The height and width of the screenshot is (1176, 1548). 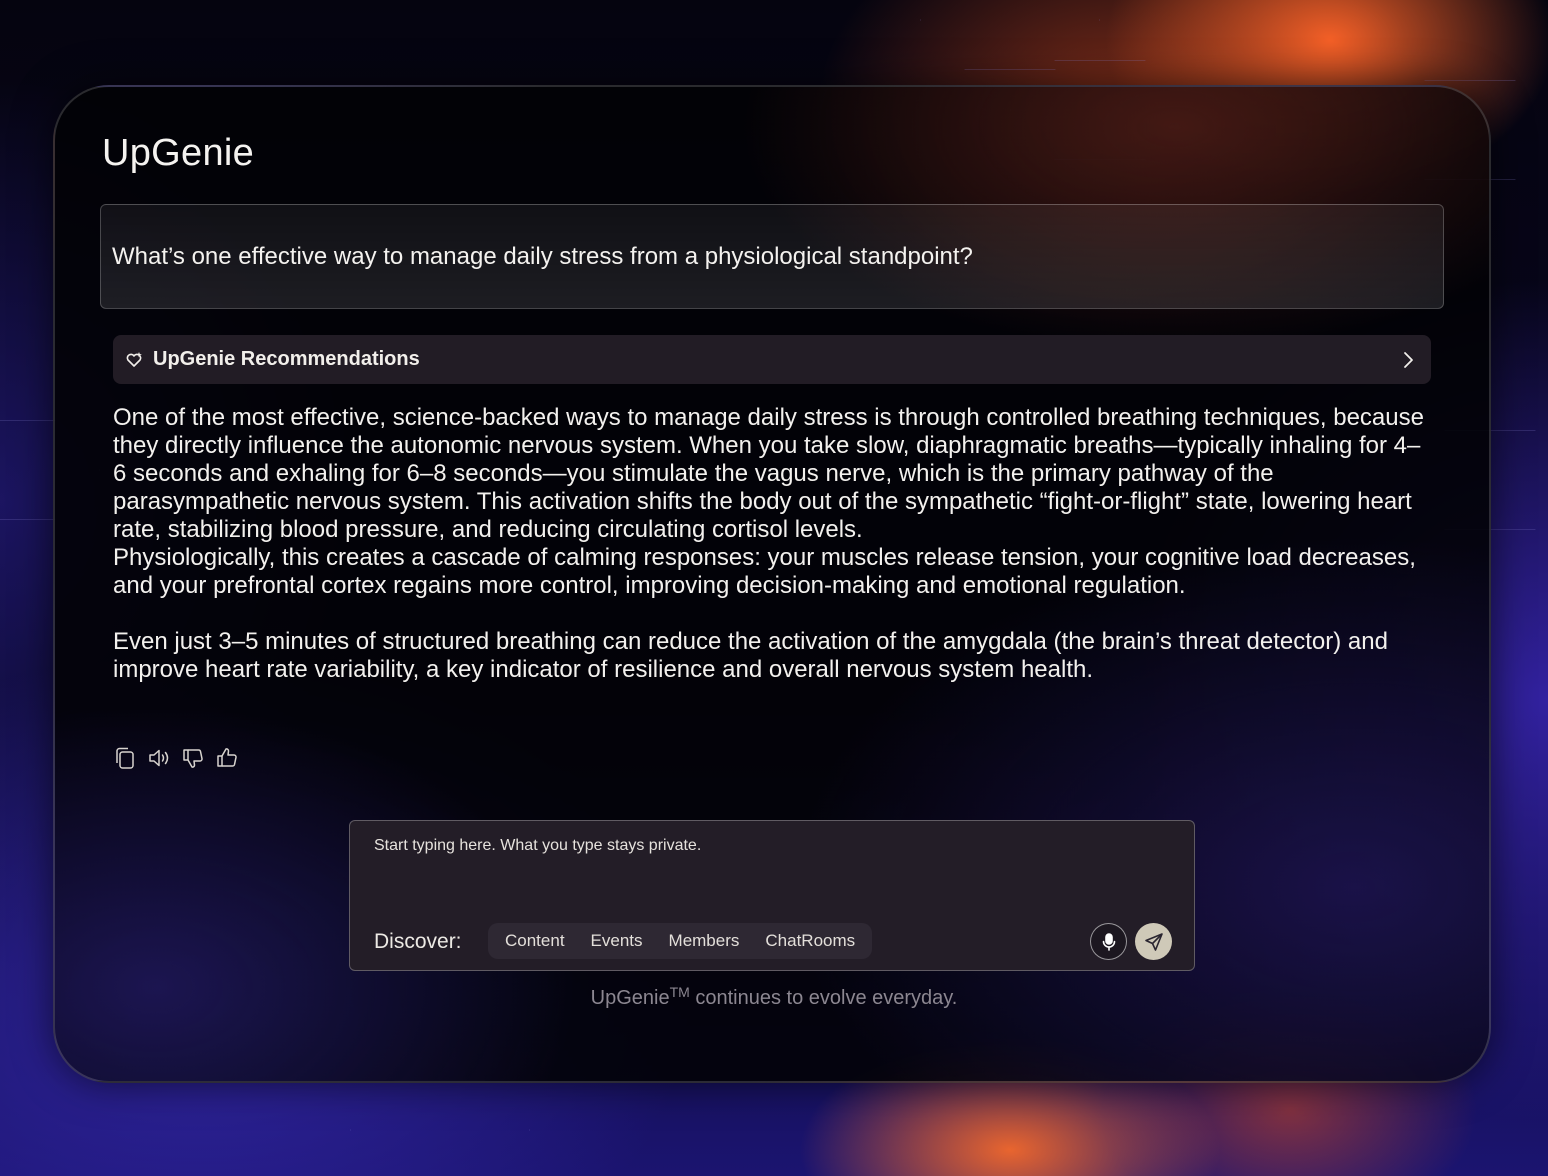 What do you see at coordinates (704, 941) in the screenshot?
I see `chip-members: Members` at bounding box center [704, 941].